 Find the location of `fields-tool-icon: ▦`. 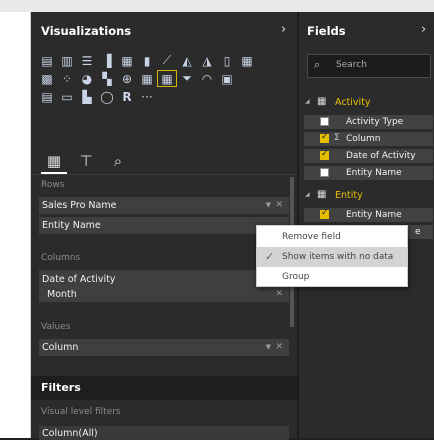

fields-tool-icon: ▦ is located at coordinates (54, 162).